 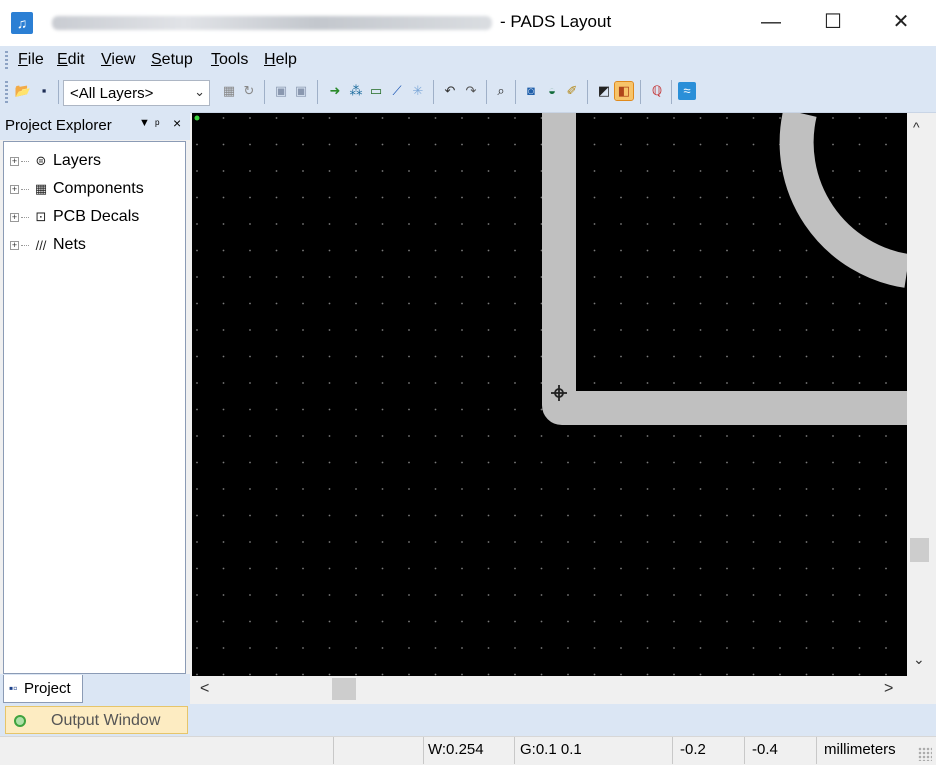 I want to click on menu-setup: Setup, so click(x=172, y=60).